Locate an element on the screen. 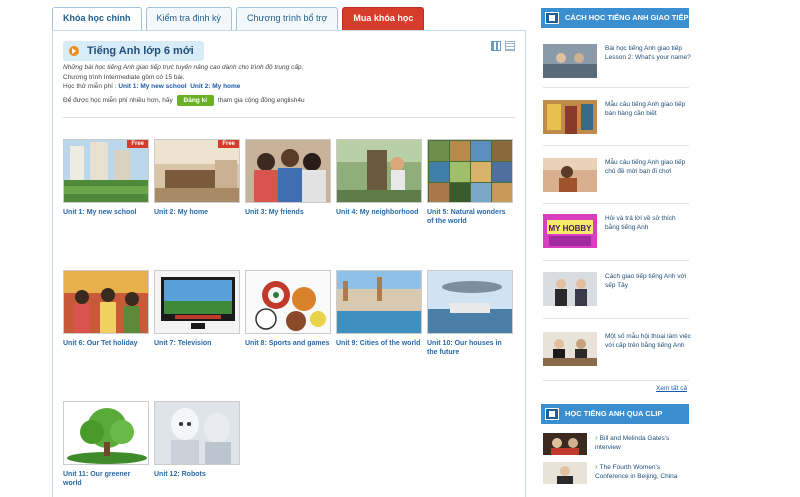  unit-label: Unit 10: Our houses in the future is located at coordinates (470, 348).